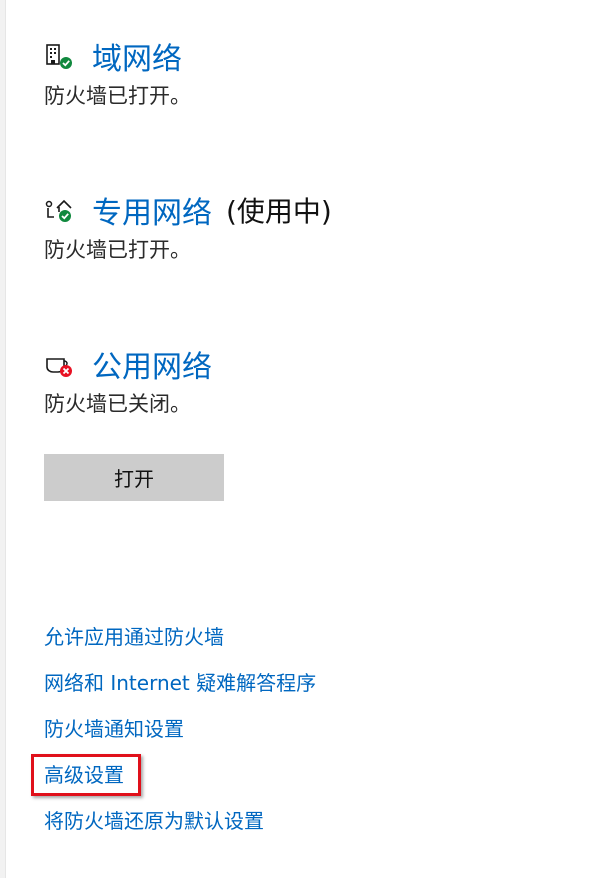  What do you see at coordinates (134, 477) in the screenshot?
I see `turn-on-button: 打开` at bounding box center [134, 477].